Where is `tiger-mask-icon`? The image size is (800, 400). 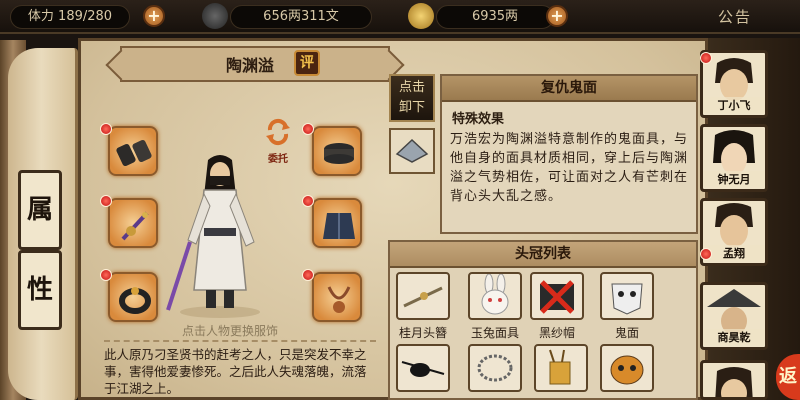
tiger-mask-icon is located at coordinates (627, 370).